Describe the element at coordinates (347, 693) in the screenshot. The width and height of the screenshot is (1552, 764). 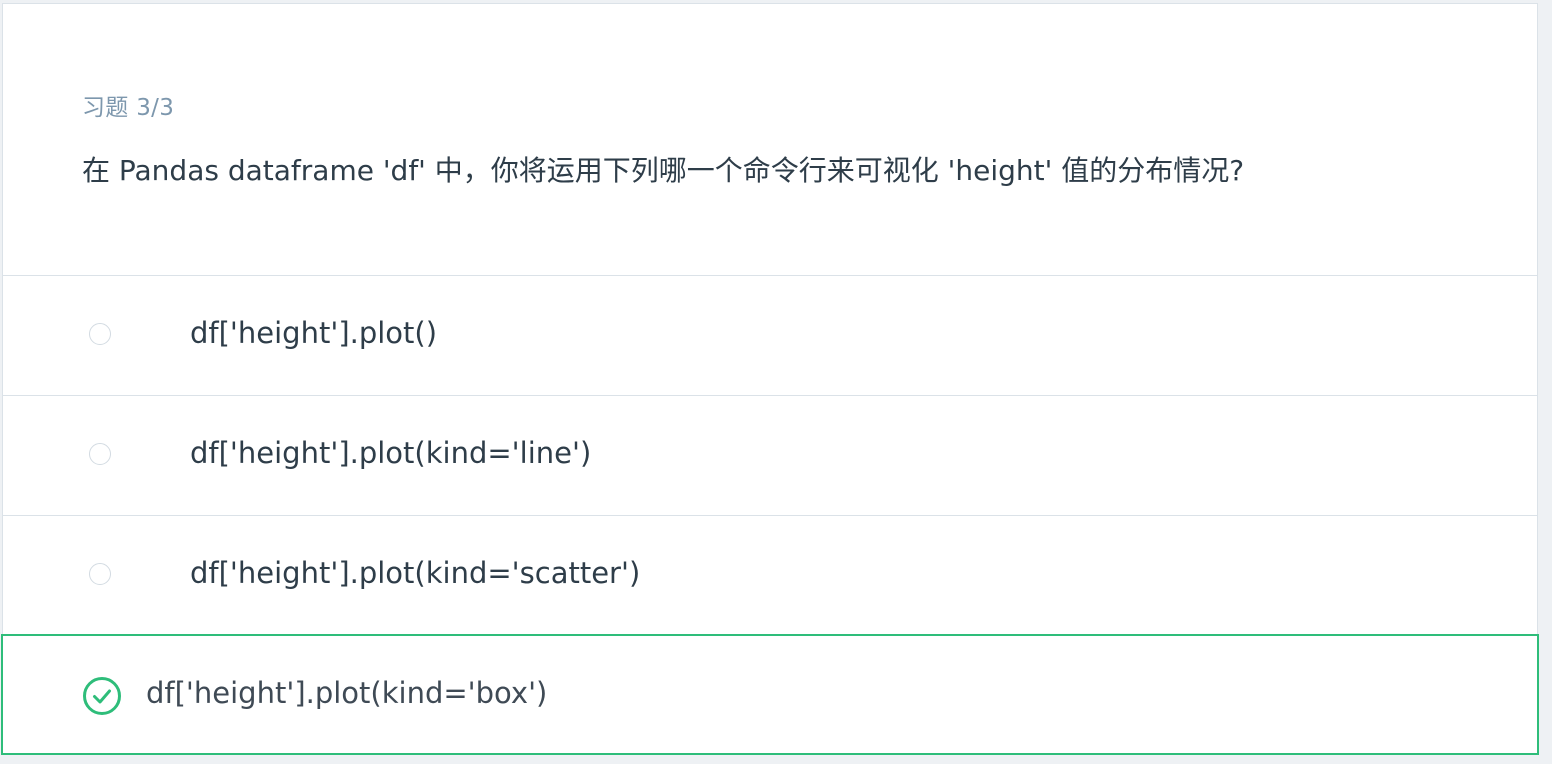
I see `answer-option-label: df['height'].plot(kind='box')` at that location.